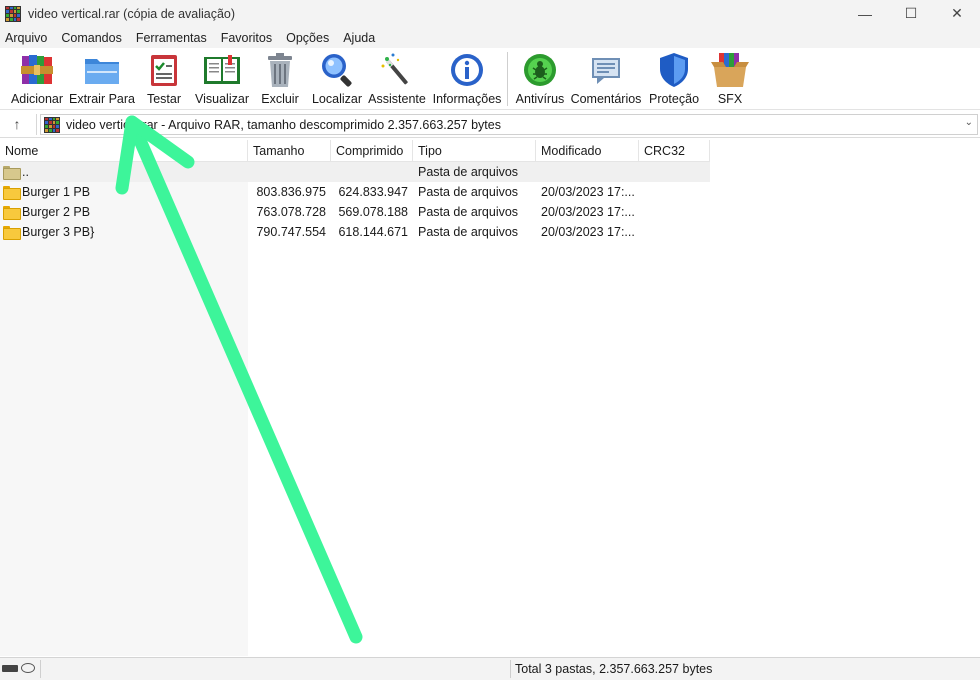  I want to click on menu-arquivo: Arquivo, so click(27, 38).